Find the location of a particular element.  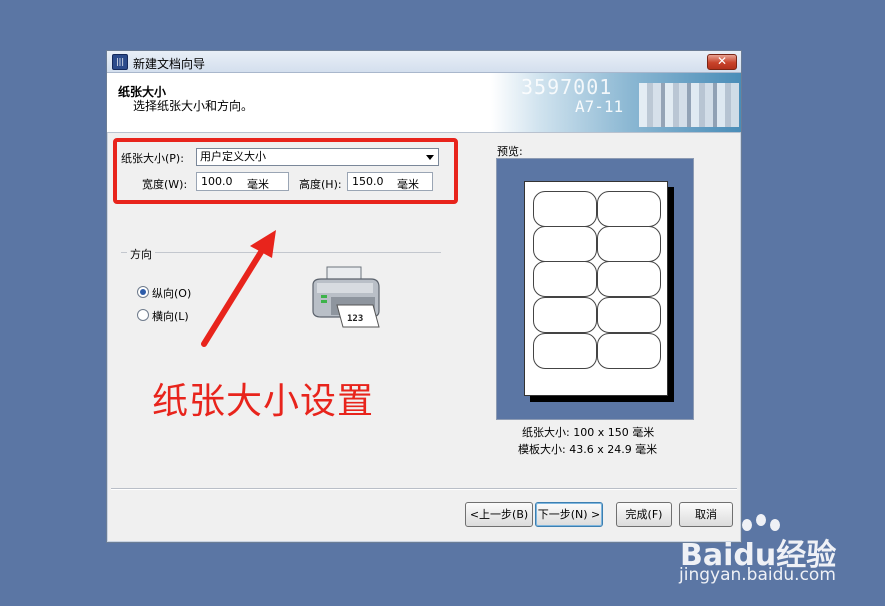

portrait-radio is located at coordinates (143, 292).